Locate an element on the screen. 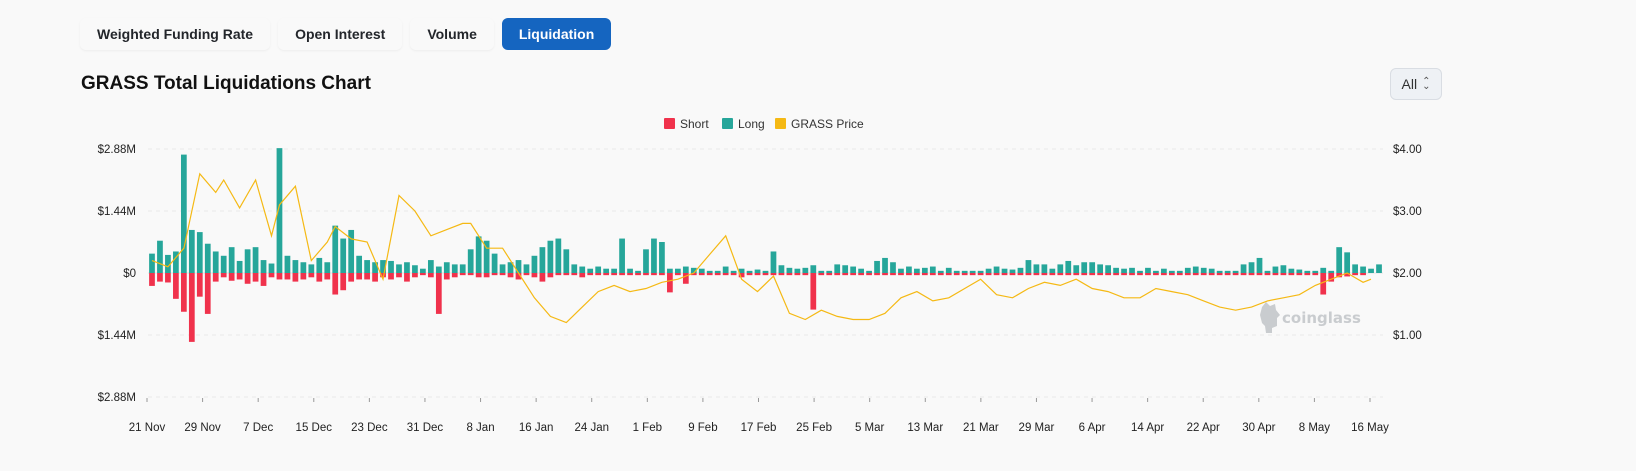  legend-item-short: Short is located at coordinates (686, 124).